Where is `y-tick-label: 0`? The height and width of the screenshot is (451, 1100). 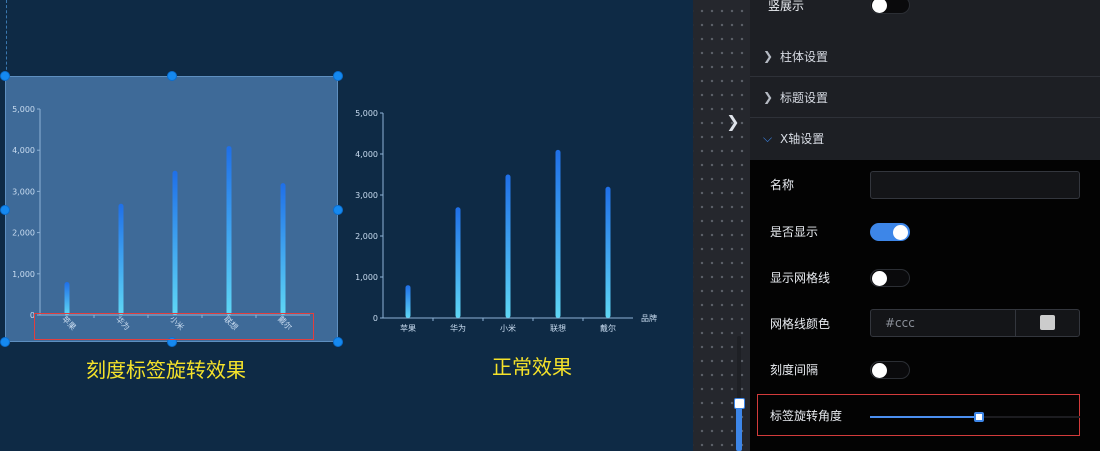 y-tick-label: 0 is located at coordinates (375, 318).